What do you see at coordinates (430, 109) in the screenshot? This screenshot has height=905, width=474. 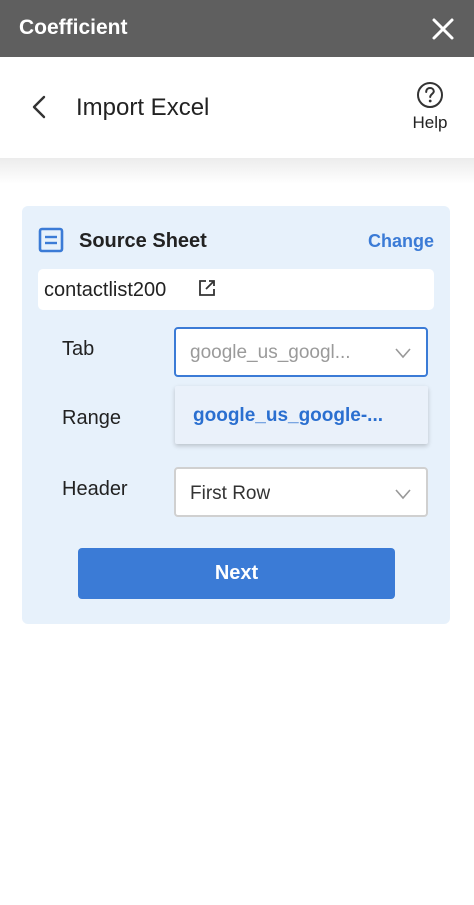 I see `help-button: Help` at bounding box center [430, 109].